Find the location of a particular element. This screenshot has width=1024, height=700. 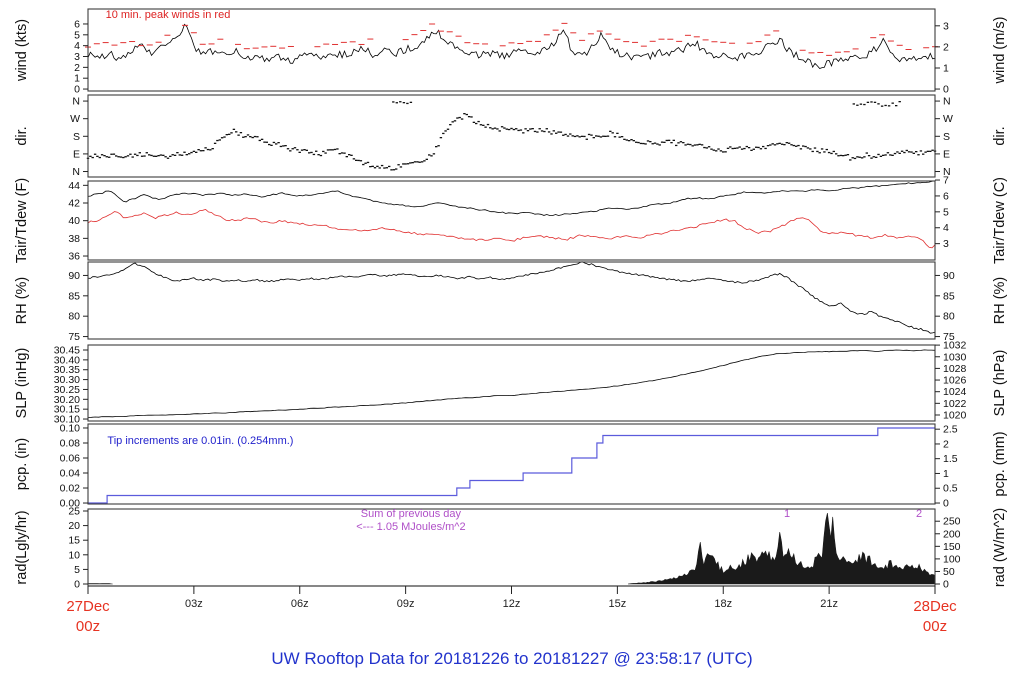

axis-label-right-dir: dir. is located at coordinates (1000, 135).